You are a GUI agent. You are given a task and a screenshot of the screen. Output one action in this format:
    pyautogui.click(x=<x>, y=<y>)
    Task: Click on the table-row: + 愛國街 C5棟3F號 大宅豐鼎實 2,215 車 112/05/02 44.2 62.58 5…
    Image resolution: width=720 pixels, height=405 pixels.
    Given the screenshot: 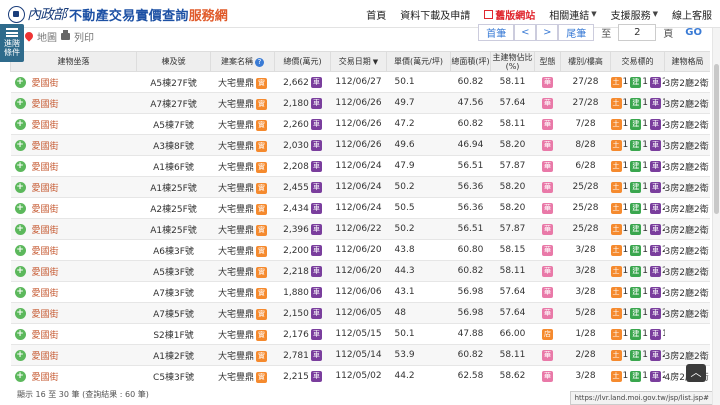 What is the action you would take?
    pyautogui.click(x=360, y=374)
    